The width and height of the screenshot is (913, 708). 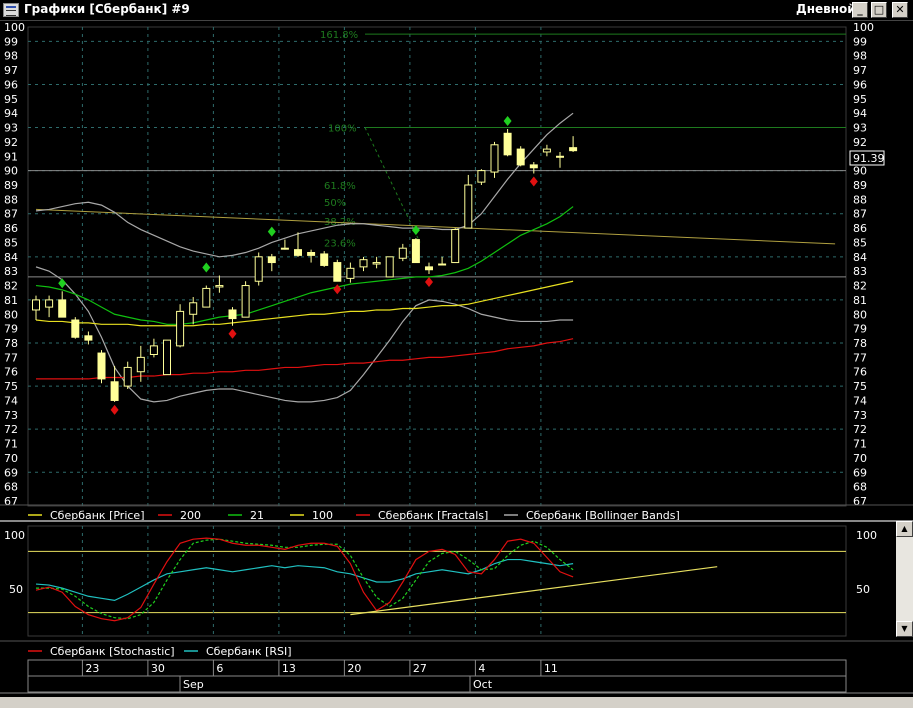 What do you see at coordinates (11, 84) in the screenshot?
I see `price-tick-left: 96` at bounding box center [11, 84].